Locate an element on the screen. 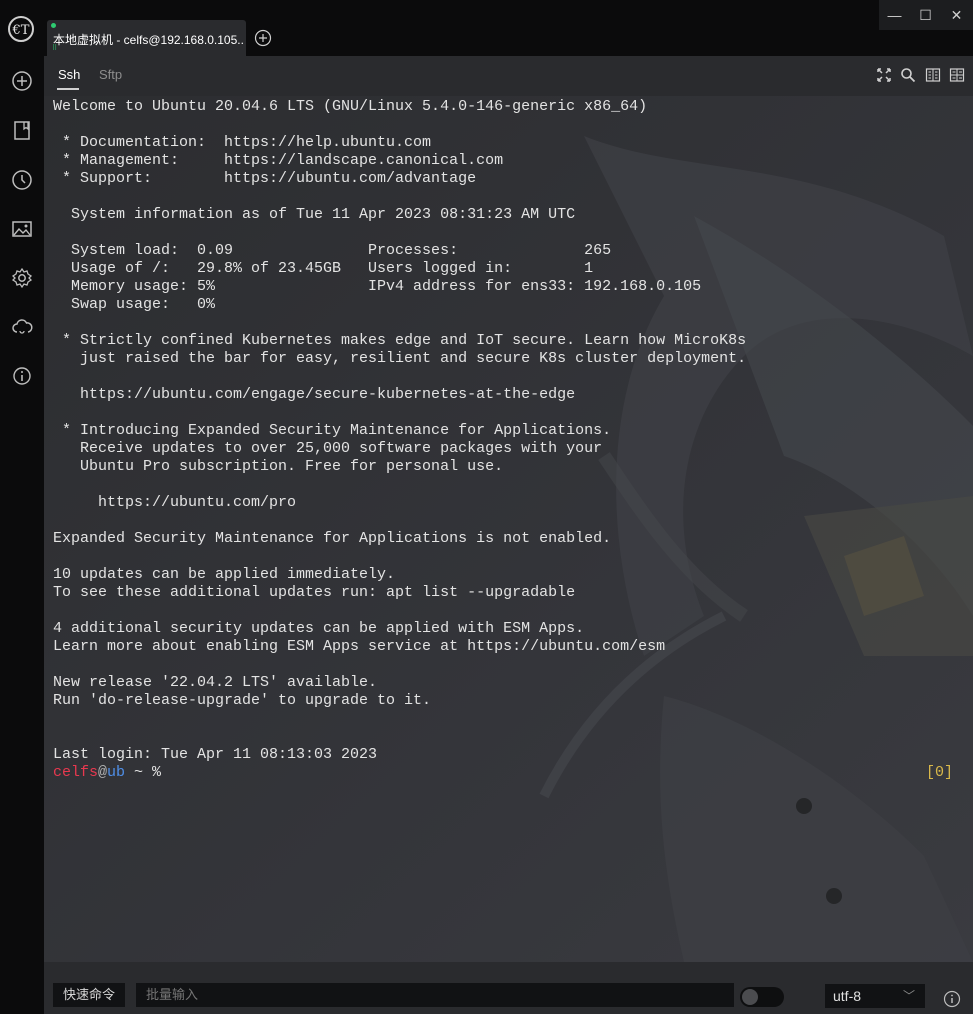 The image size is (973, 1014). history-icon is located at coordinates (22, 180).